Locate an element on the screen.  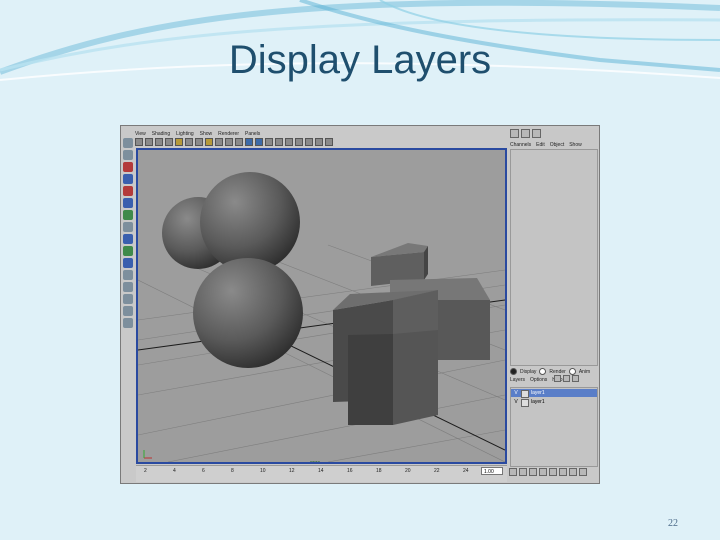
layout-outliner-icon is located at coordinates (128, 287).